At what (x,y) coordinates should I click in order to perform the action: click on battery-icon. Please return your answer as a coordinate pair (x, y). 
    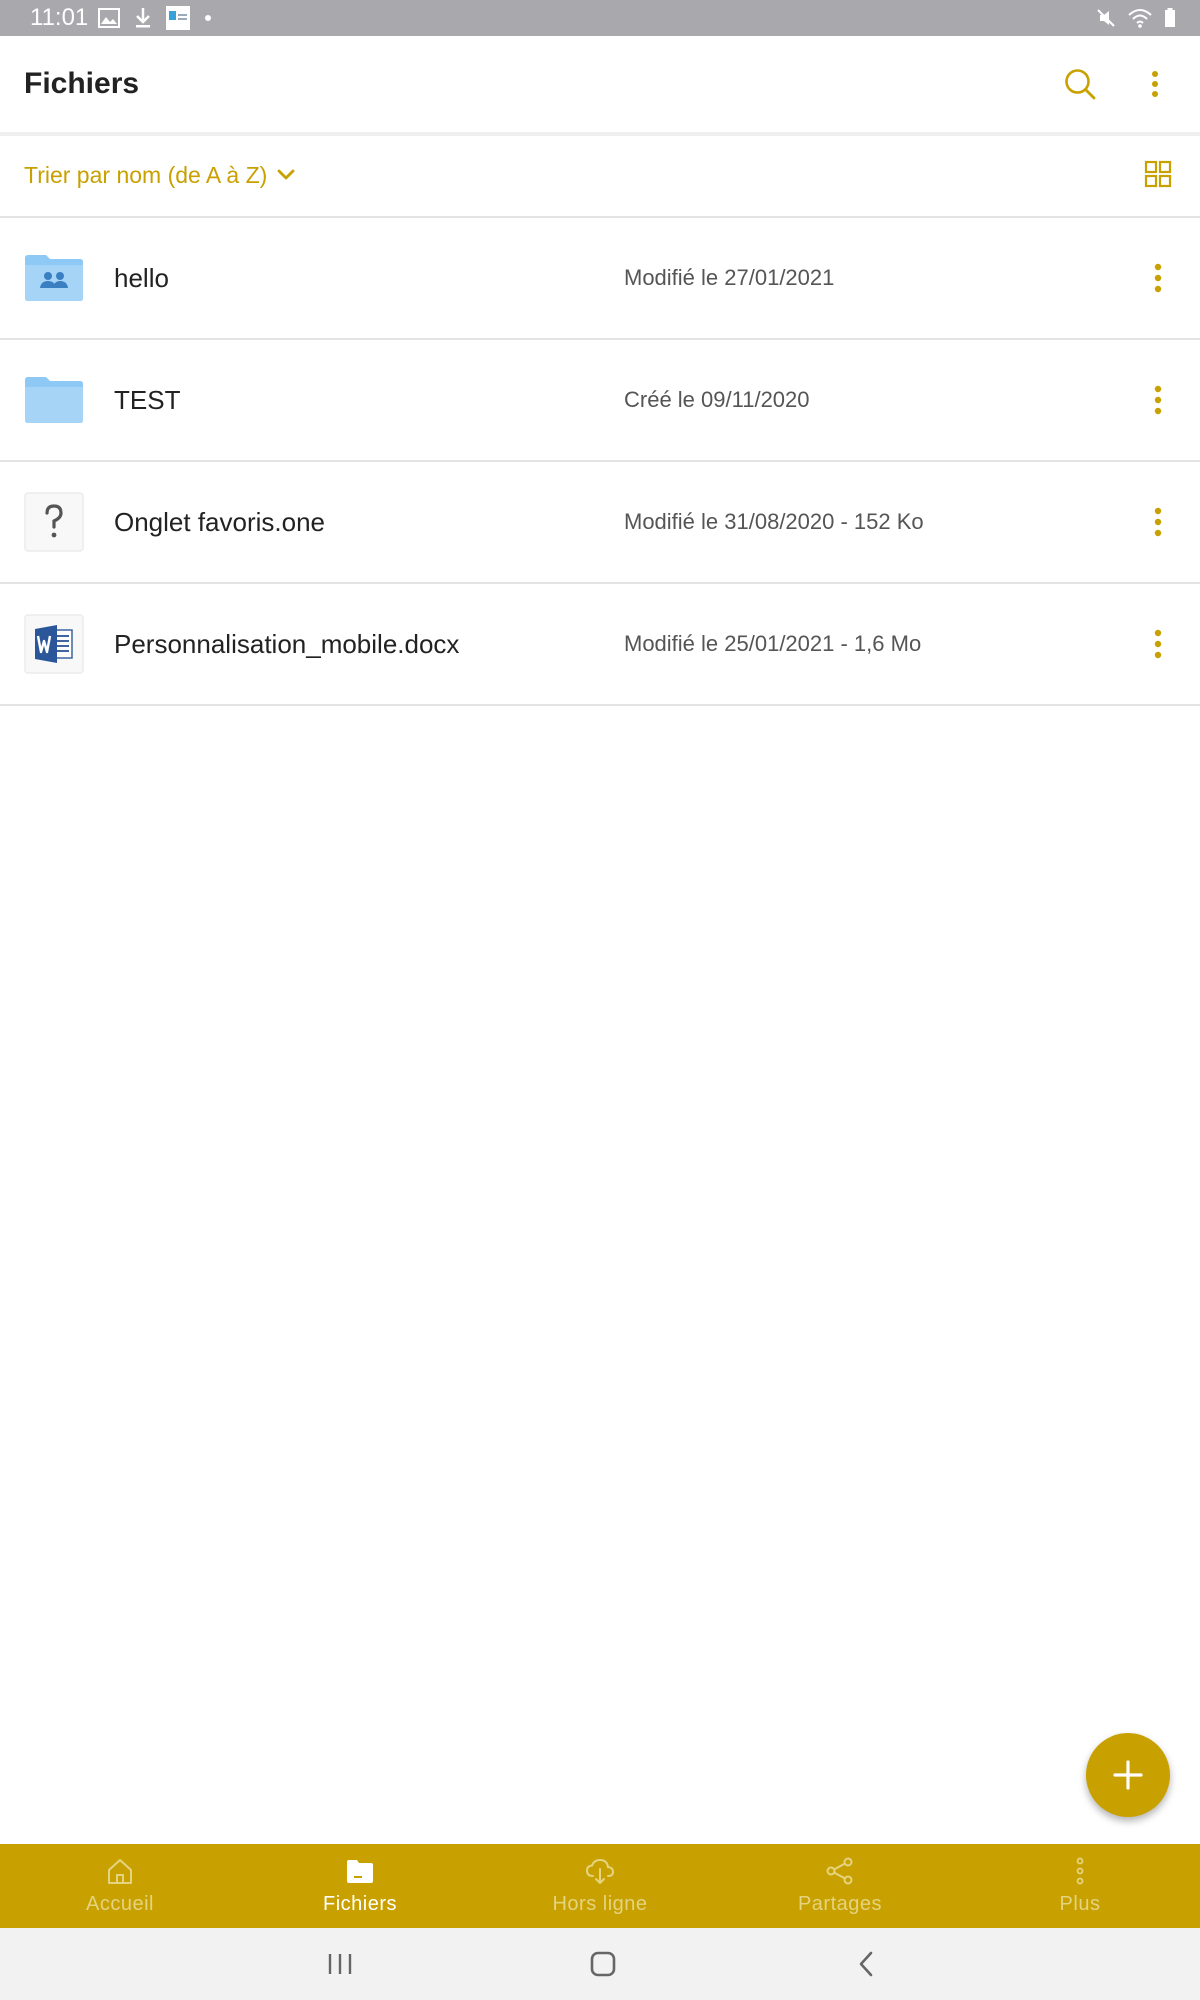
    Looking at the image, I should click on (1170, 18).